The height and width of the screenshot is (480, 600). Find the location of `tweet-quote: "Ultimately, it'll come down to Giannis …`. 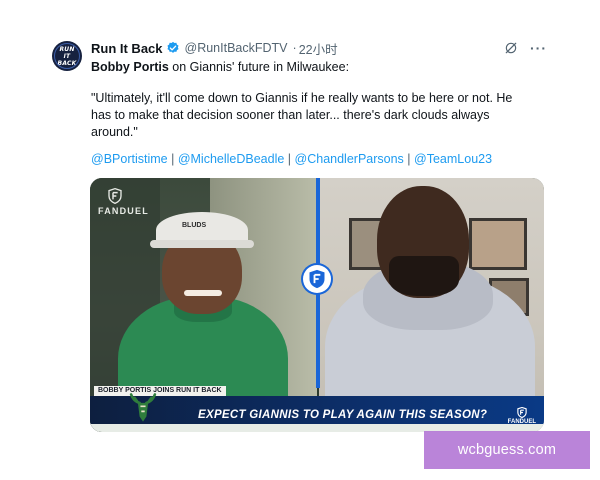

tweet-quote: "Ultimately, it'll come down to Giannis … is located at coordinates (302, 115).